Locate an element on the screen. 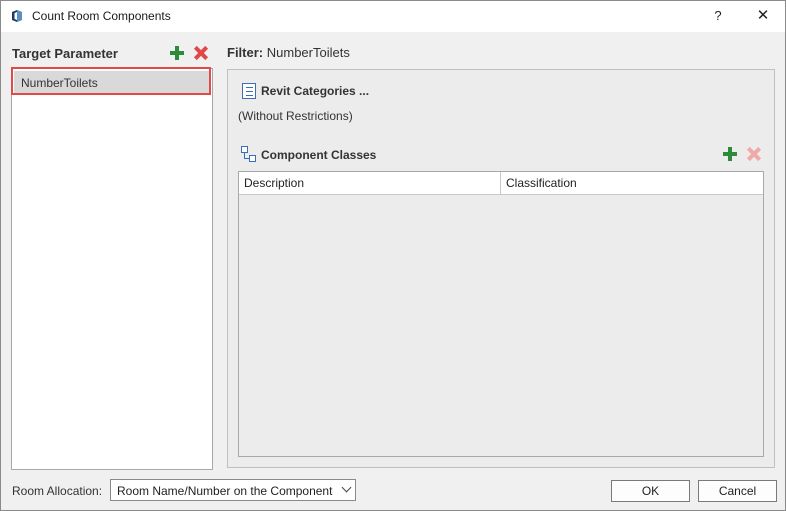 Image resolution: width=786 pixels, height=511 pixels. list-icon is located at coordinates (249, 91).